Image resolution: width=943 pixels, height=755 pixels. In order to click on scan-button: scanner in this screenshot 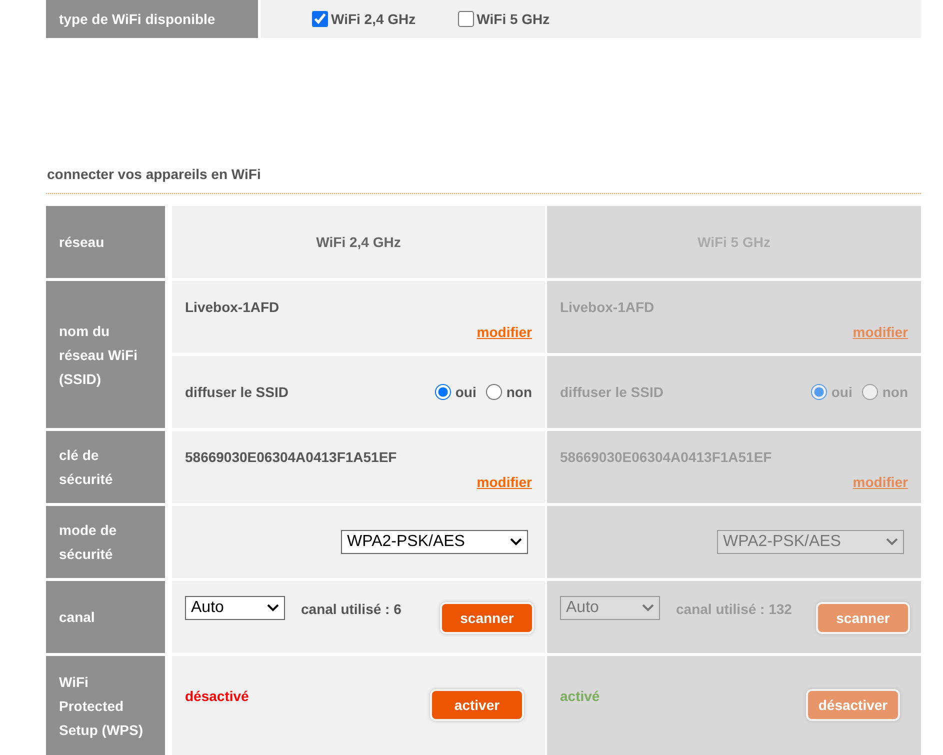, I will do `click(487, 618)`.